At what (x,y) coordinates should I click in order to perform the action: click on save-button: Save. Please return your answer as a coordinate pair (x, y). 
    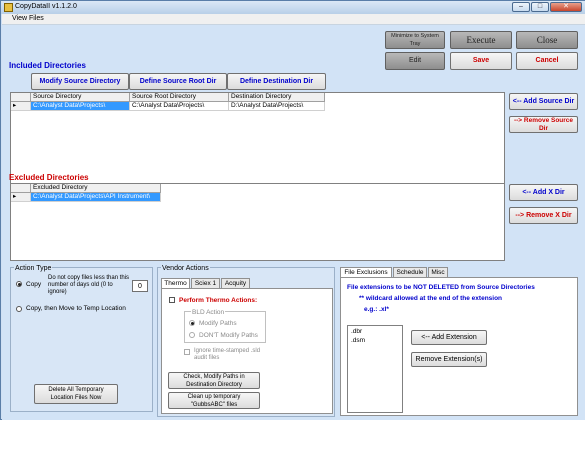
    Looking at the image, I should click on (481, 61).